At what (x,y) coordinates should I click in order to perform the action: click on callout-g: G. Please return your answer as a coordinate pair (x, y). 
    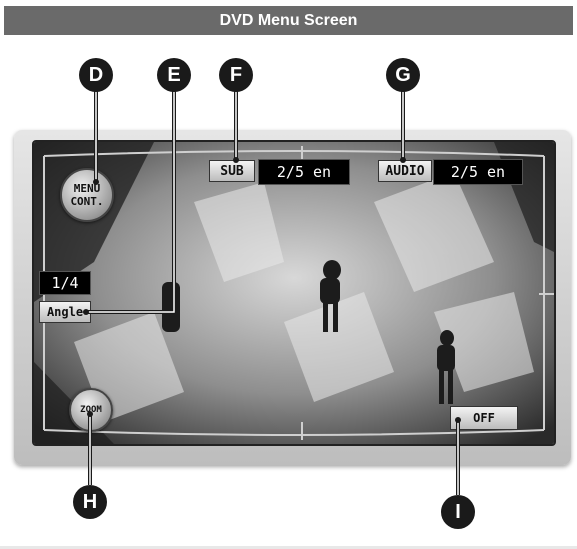
    Looking at the image, I should click on (403, 75).